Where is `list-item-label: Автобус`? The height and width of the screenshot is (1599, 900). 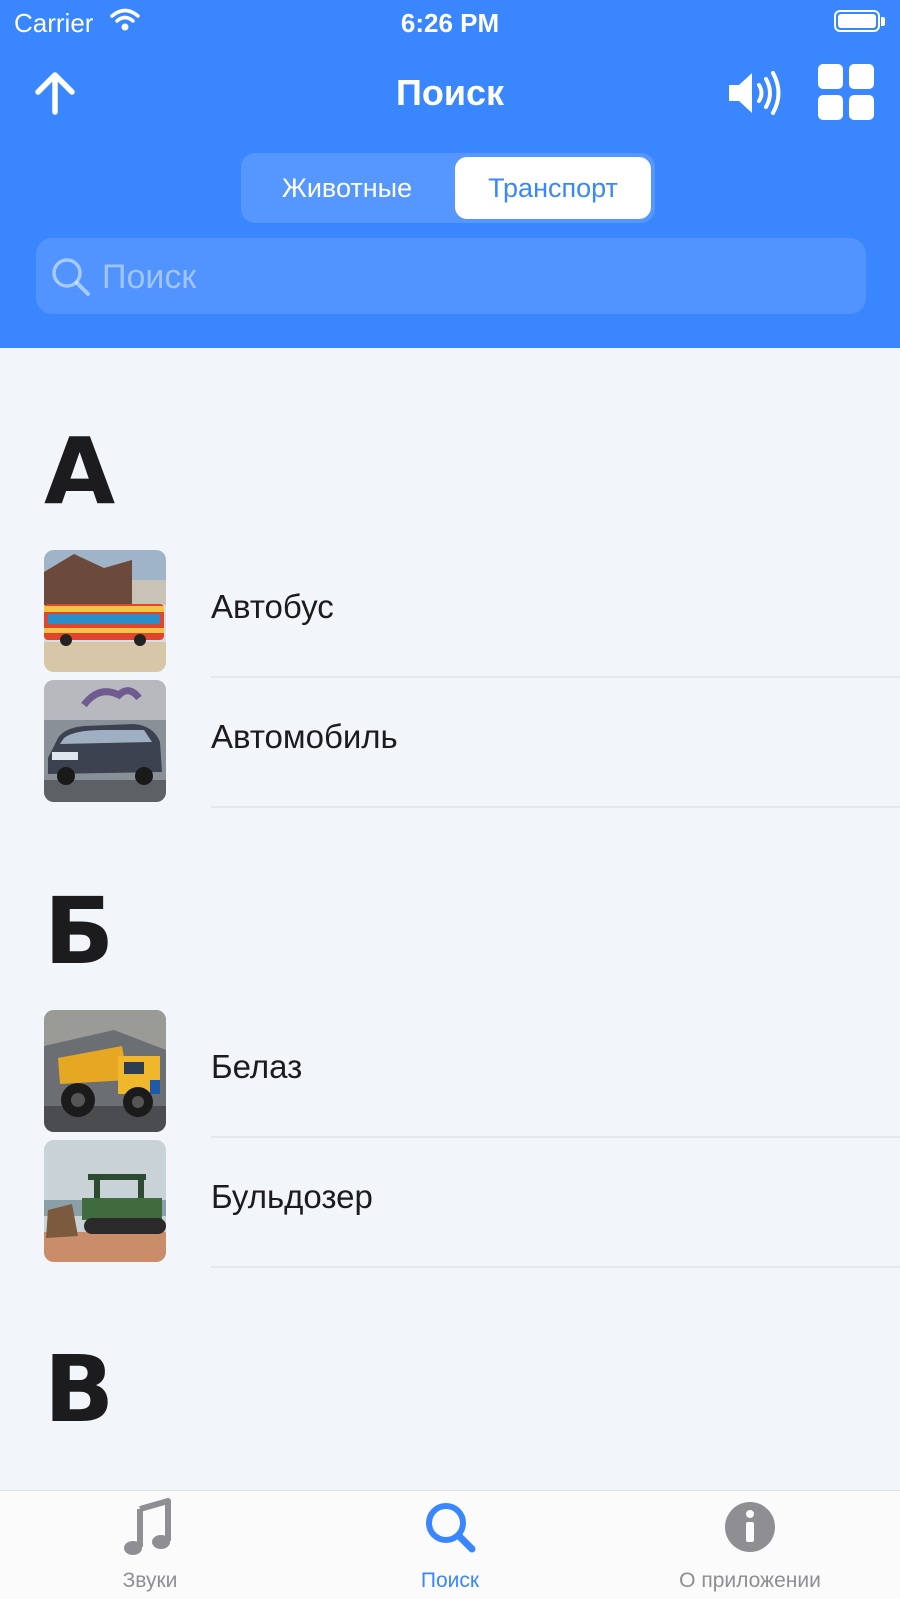 list-item-label: Автобус is located at coordinates (272, 606).